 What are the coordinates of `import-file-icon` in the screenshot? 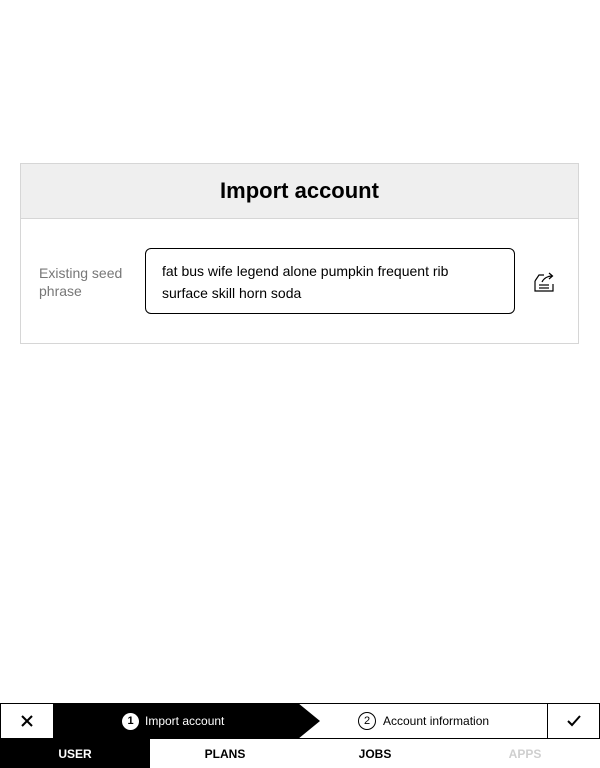 It's located at (544, 282).